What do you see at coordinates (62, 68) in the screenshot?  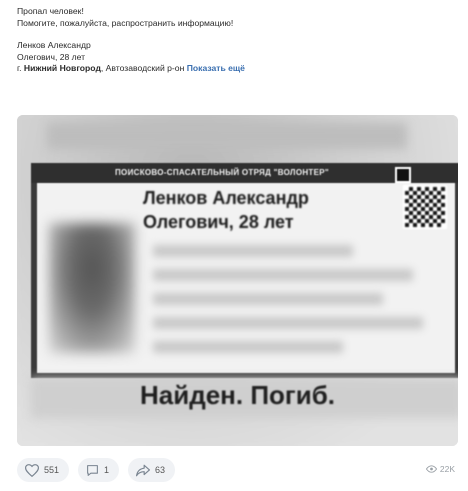 I see `location-city: Нижний Новгород` at bounding box center [62, 68].